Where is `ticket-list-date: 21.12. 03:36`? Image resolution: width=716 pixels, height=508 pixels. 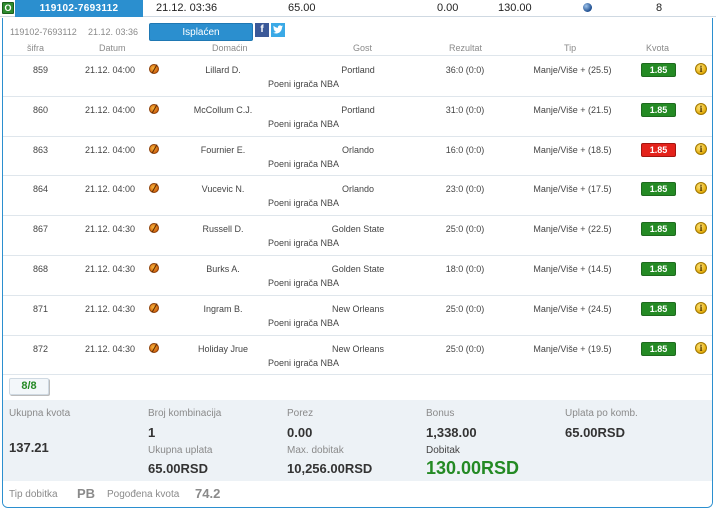
ticket-list-date: 21.12. 03:36 is located at coordinates (187, 8).